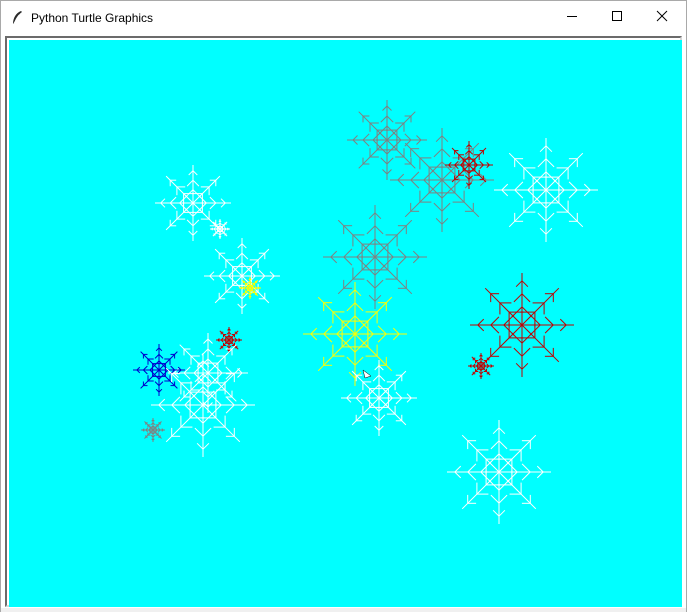 This screenshot has height=612, width=687. I want to click on feather-icon, so click(17, 18).